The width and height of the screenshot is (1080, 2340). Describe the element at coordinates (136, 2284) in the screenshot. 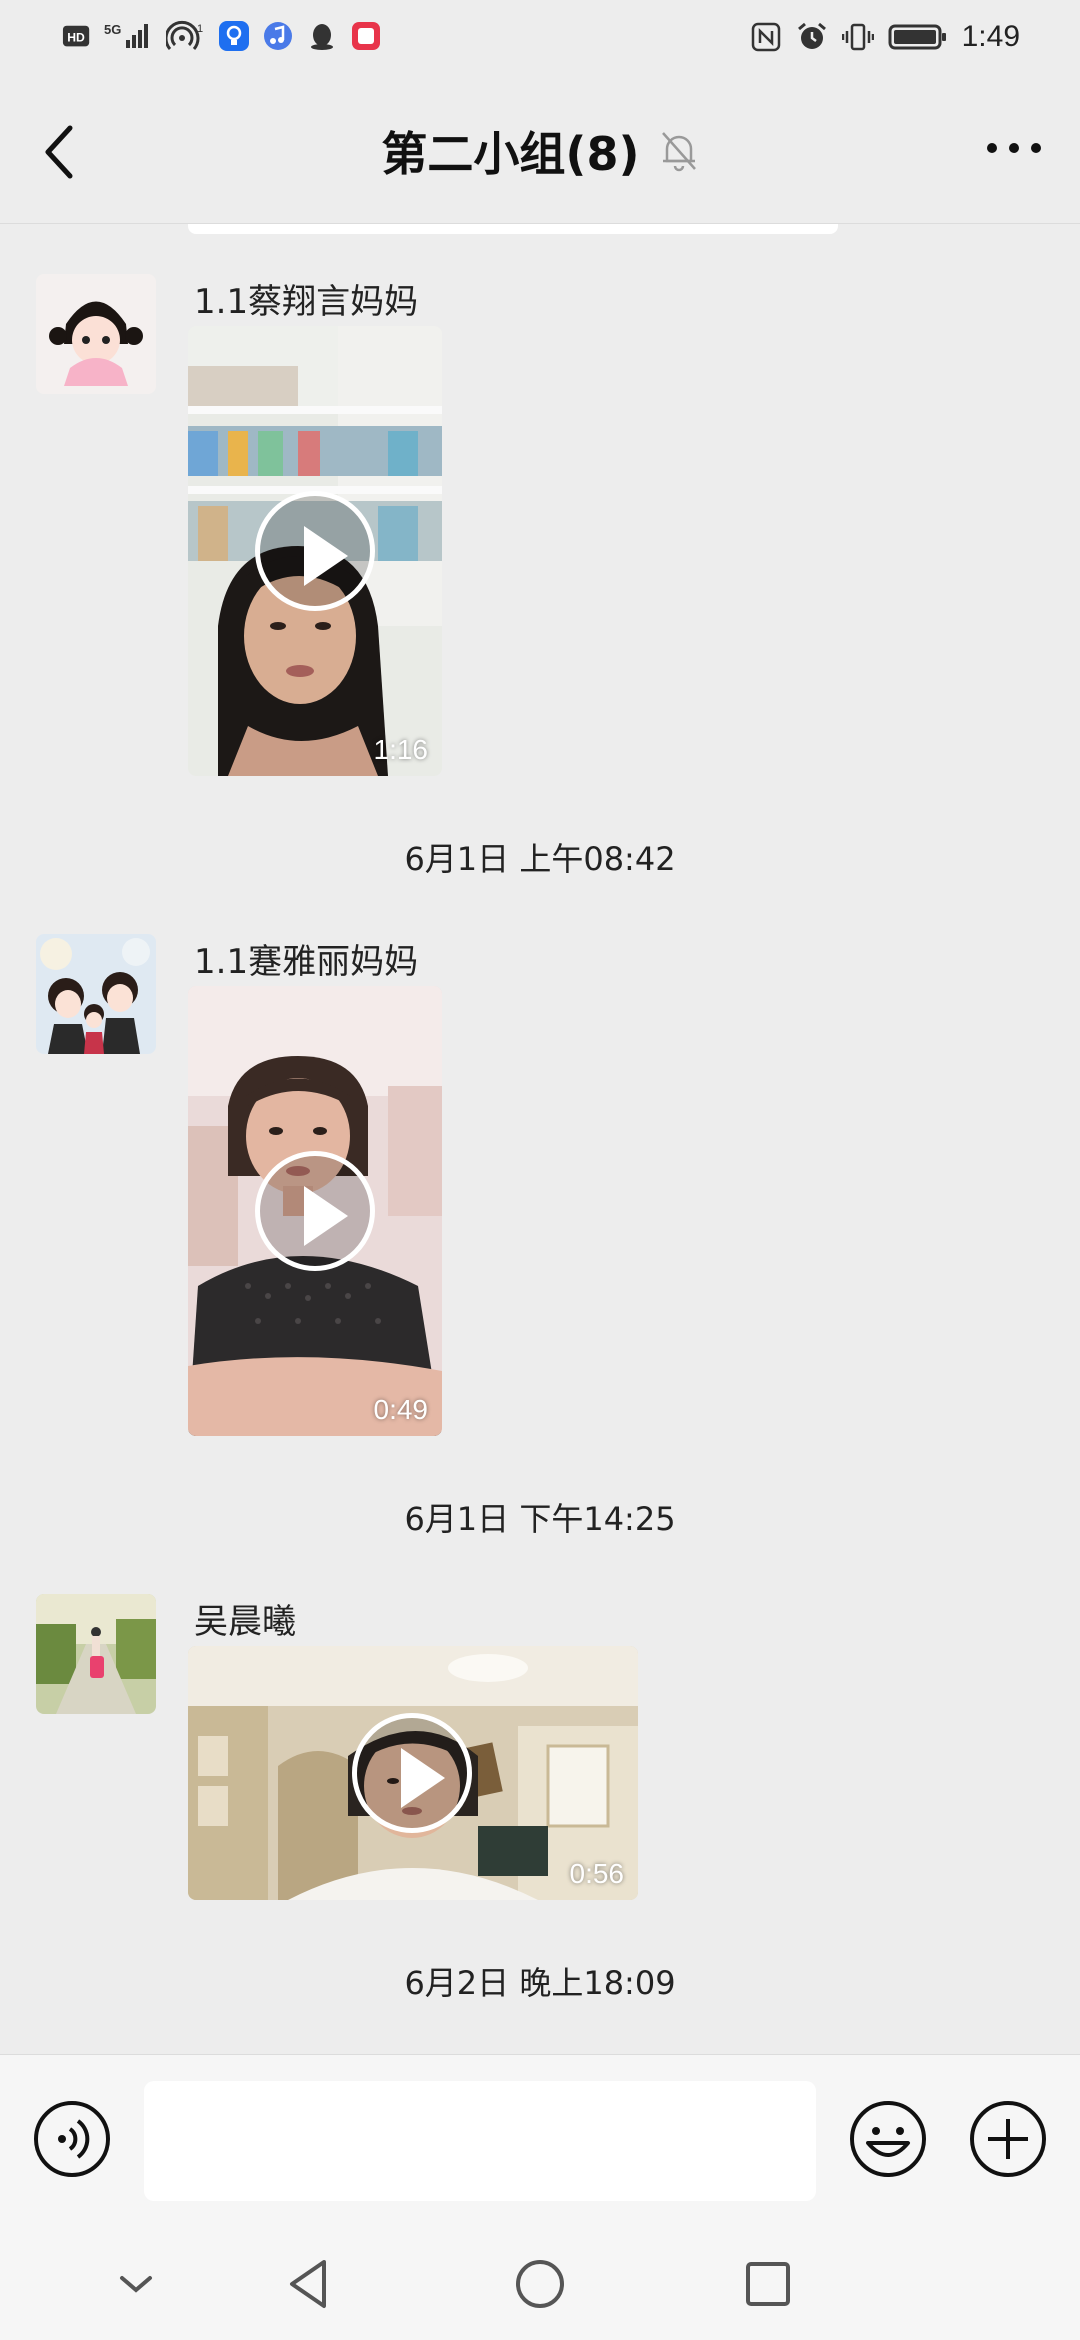

I see `collapse-icon` at that location.